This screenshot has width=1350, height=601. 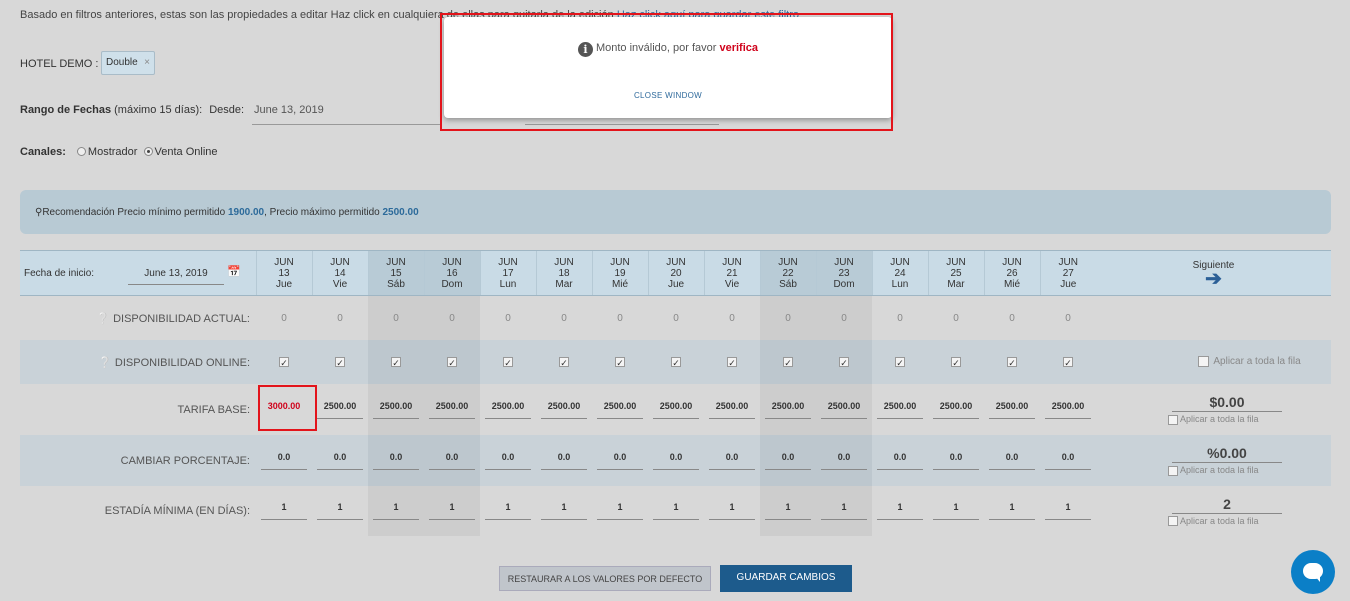 I want to click on restore-defaults-button: RESTAURAR A LOS VALORES POR DEFECTO, so click(x=605, y=578).